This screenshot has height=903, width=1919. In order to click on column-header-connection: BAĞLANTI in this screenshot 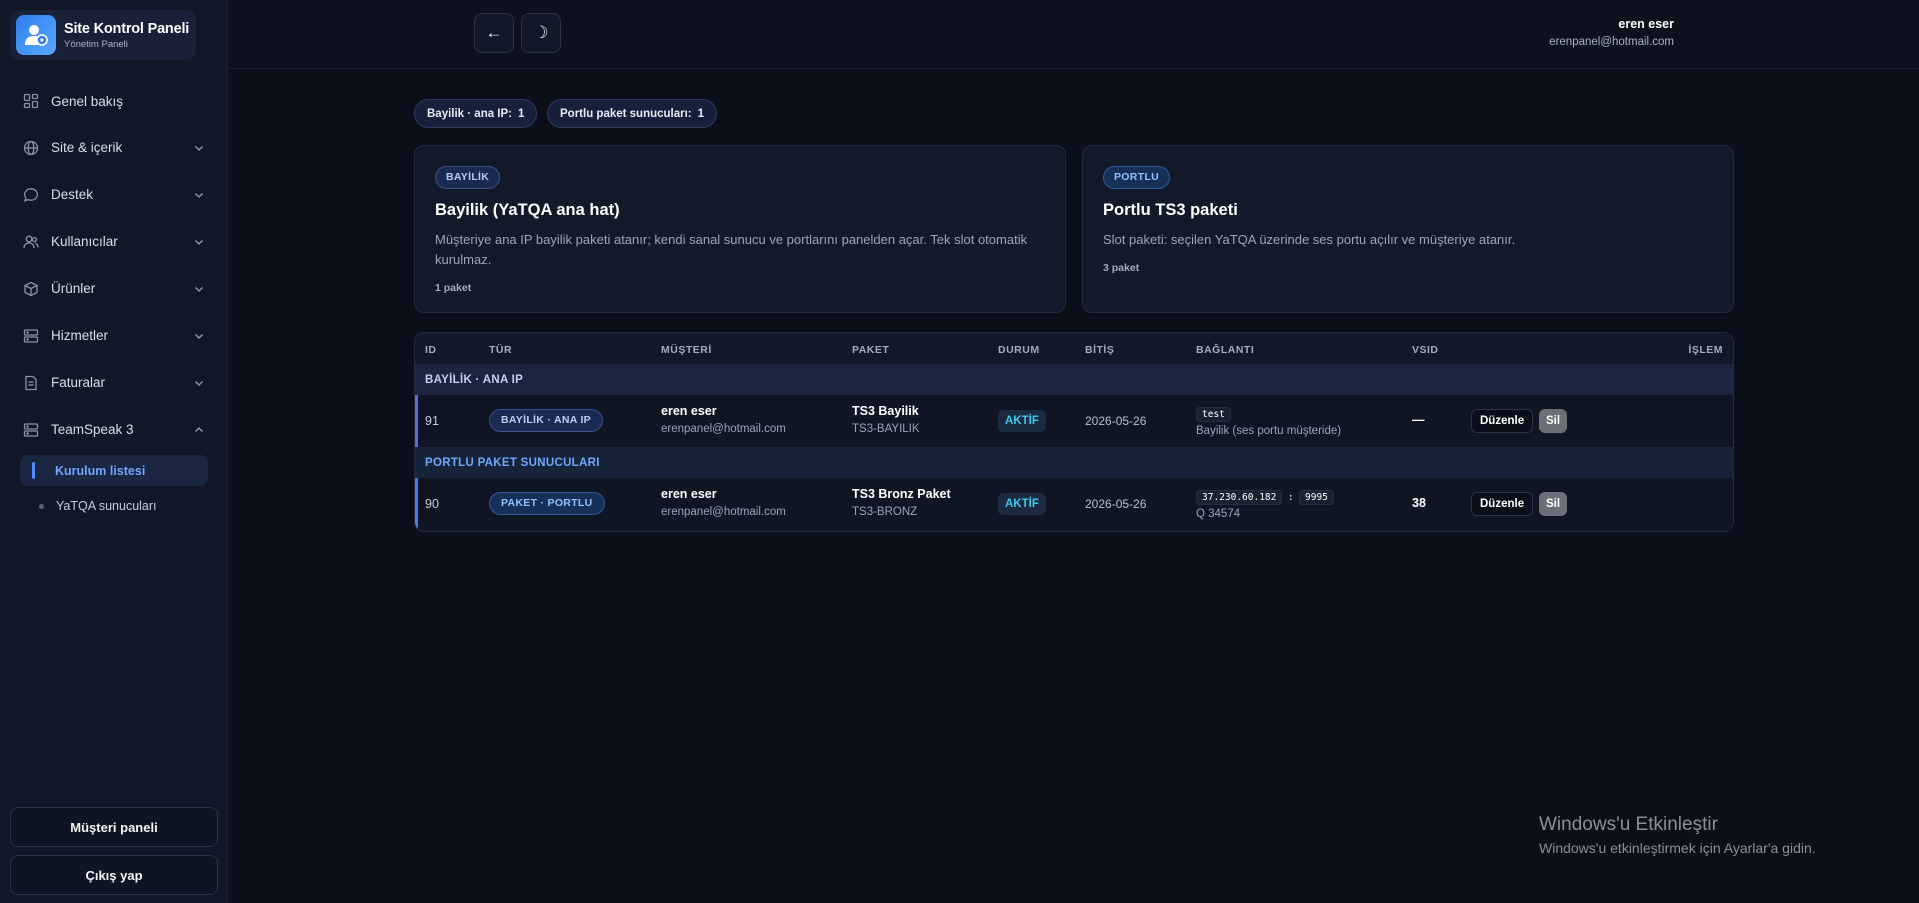, I will do `click(1225, 350)`.